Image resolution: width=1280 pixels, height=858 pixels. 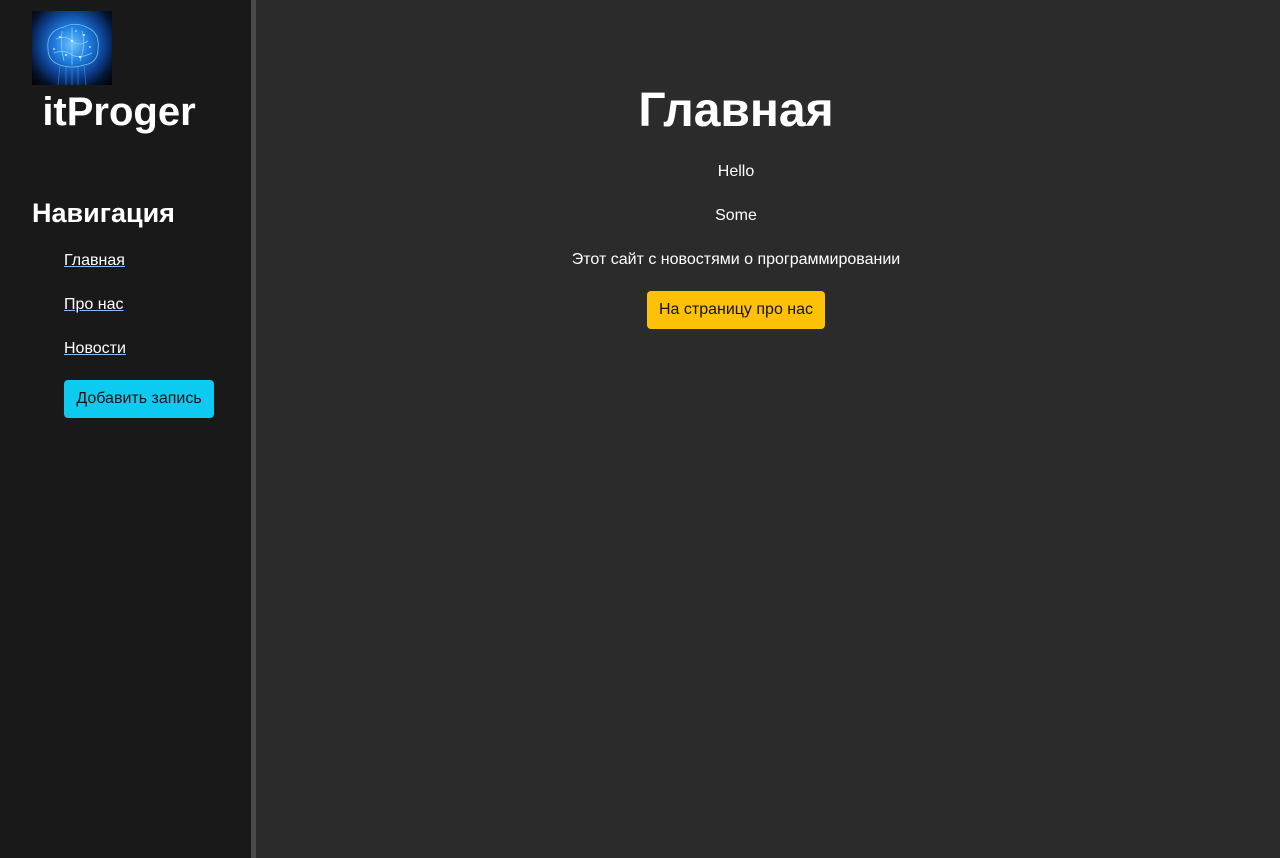 What do you see at coordinates (93, 305) in the screenshot?
I see `nav-link-about: Про нас` at bounding box center [93, 305].